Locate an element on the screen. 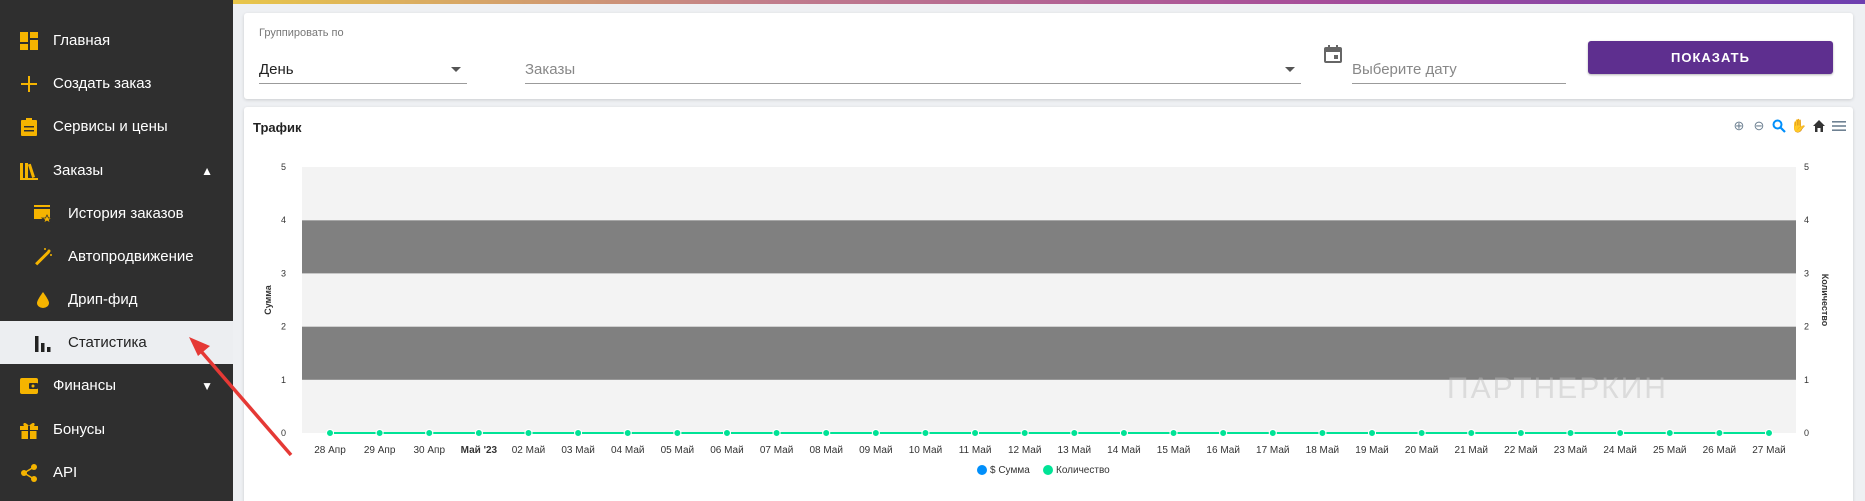 The image size is (1865, 501). wallet-icon is located at coordinates (29, 386).